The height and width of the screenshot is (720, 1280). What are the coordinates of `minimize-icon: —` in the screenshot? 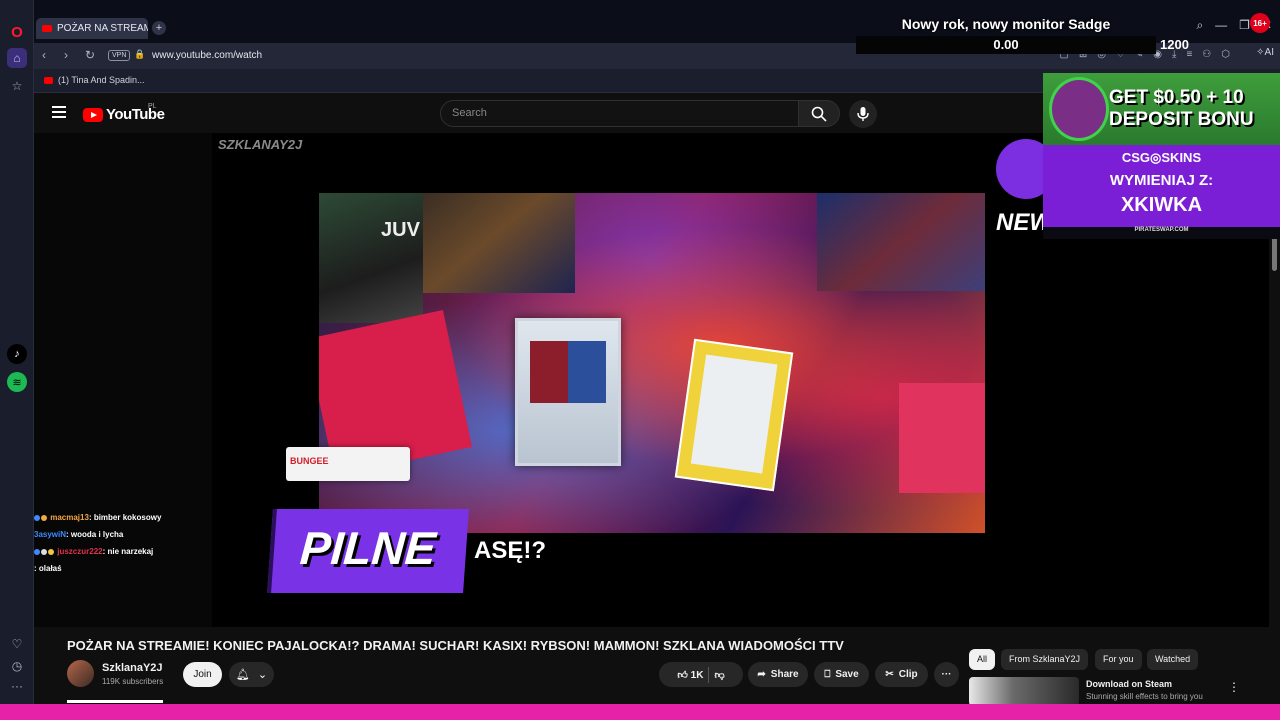 It's located at (1221, 25).